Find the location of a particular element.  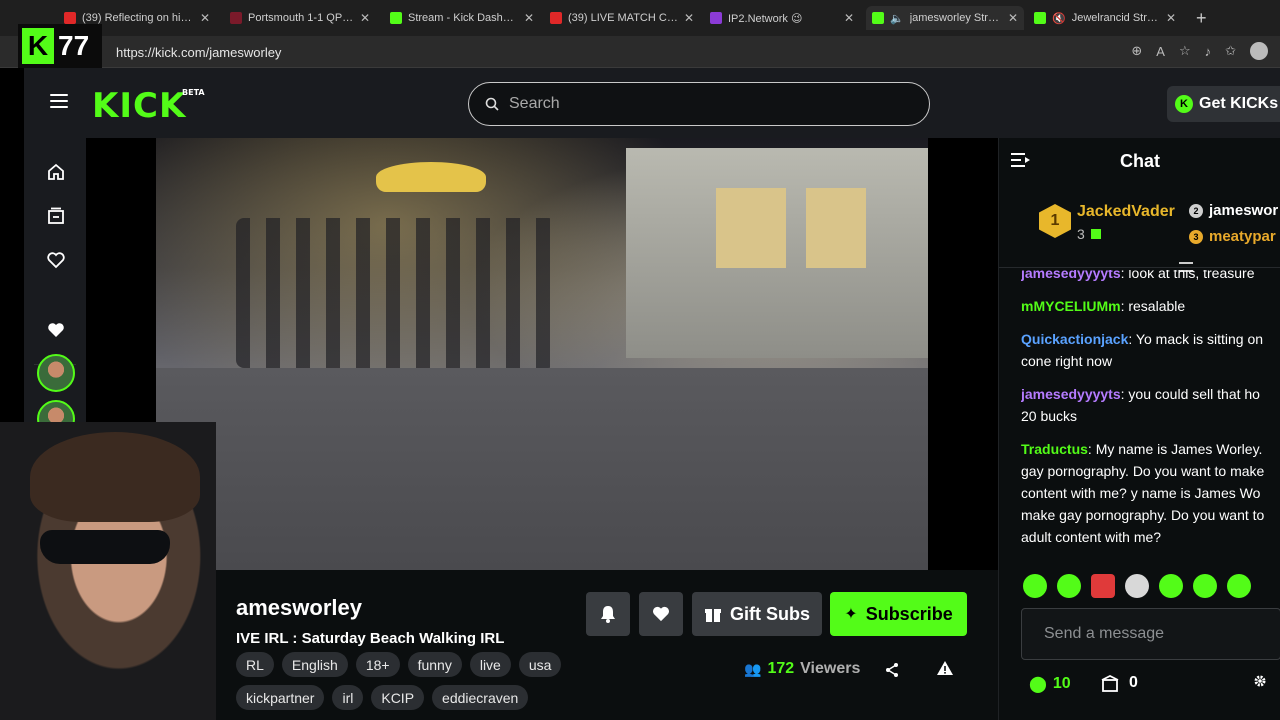

chat-input is located at coordinates (1159, 634).